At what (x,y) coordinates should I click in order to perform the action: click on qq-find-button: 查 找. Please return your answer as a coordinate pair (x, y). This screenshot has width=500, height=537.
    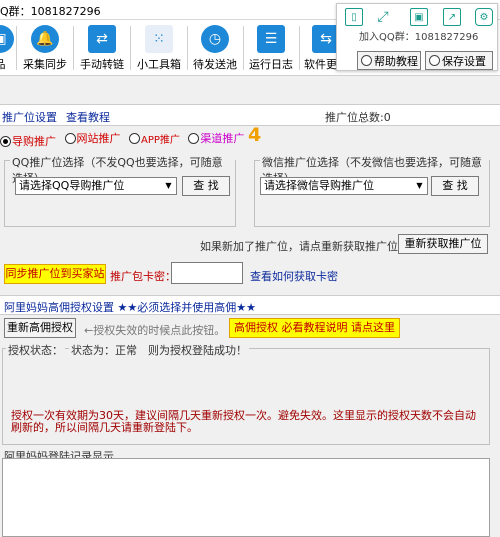
    Looking at the image, I should click on (206, 186).